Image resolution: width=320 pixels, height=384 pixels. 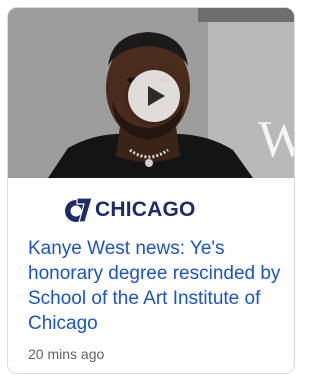 I want to click on source-name: CHICAGO, so click(x=145, y=209).